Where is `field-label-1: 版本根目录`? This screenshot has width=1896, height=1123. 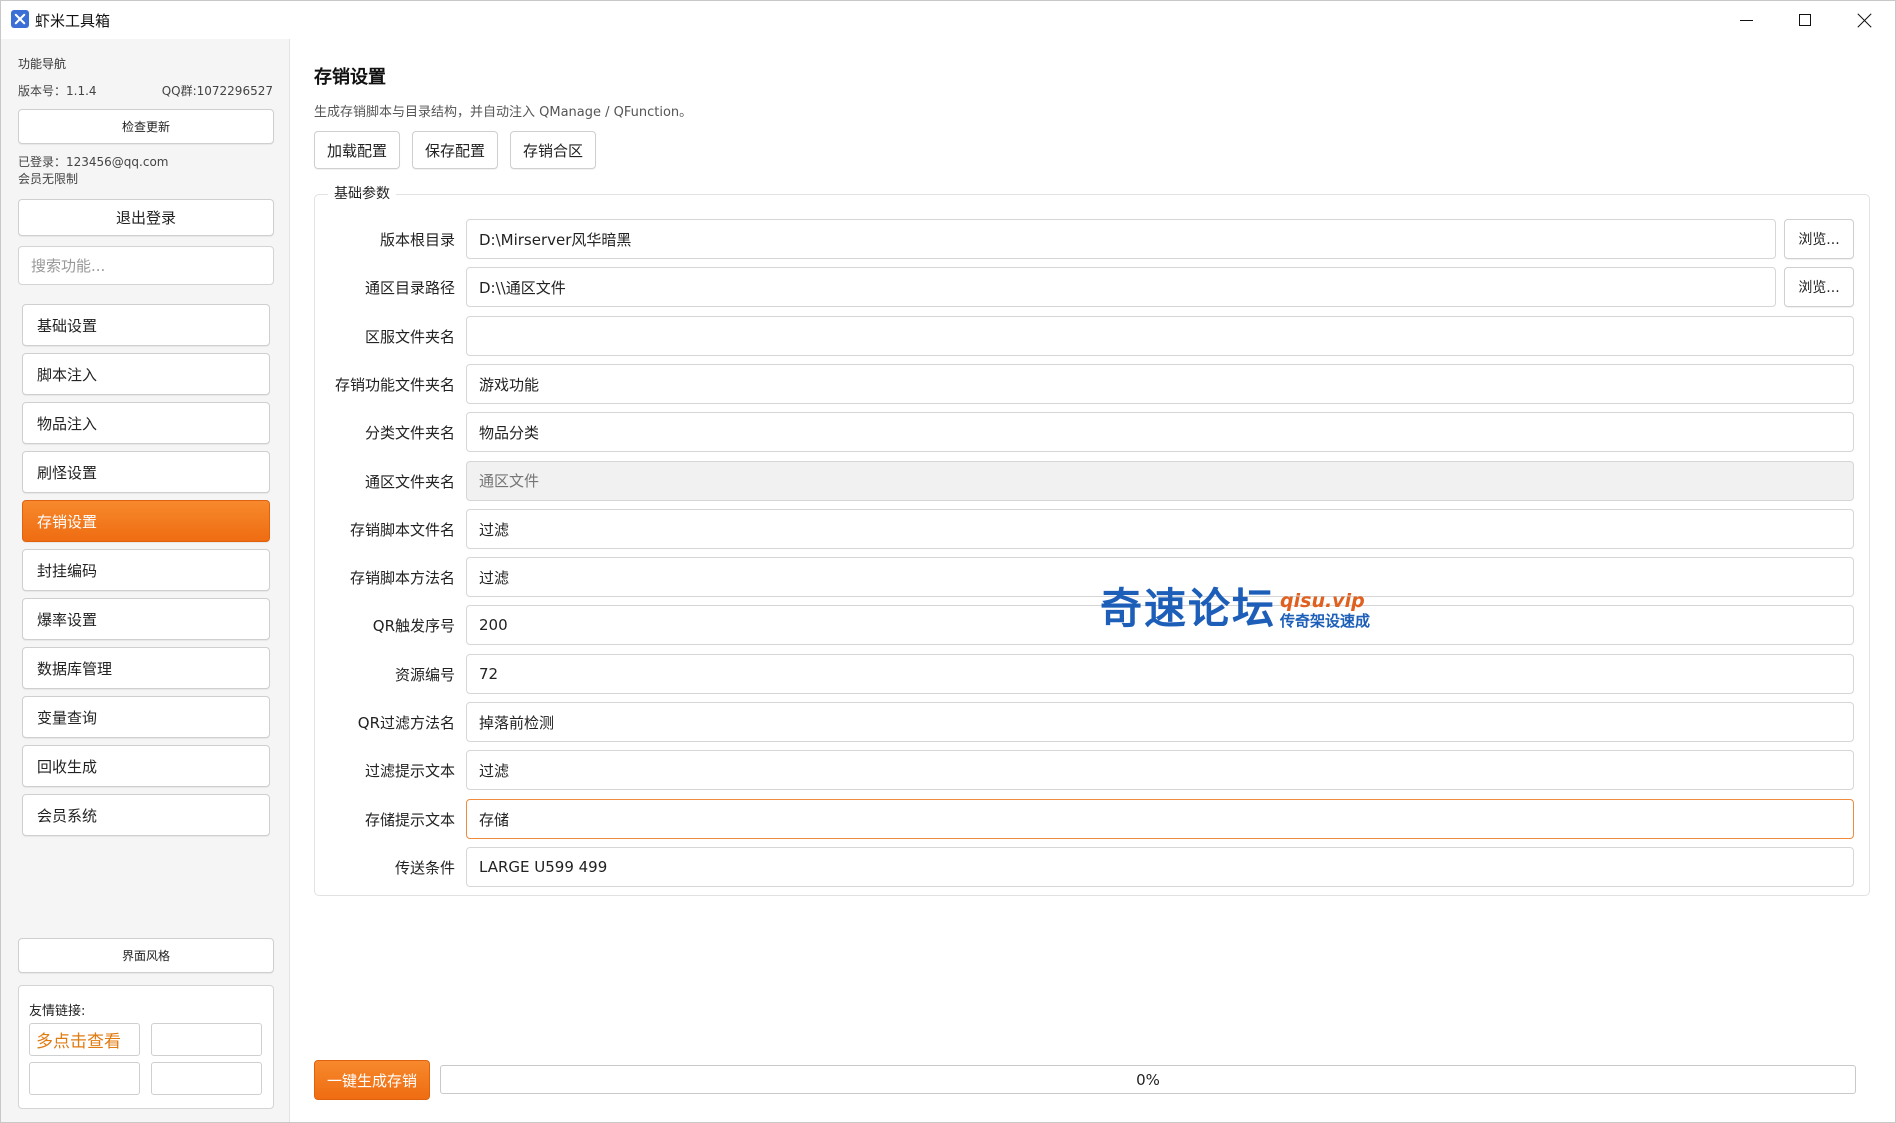 field-label-1: 版本根目录 is located at coordinates (417, 240).